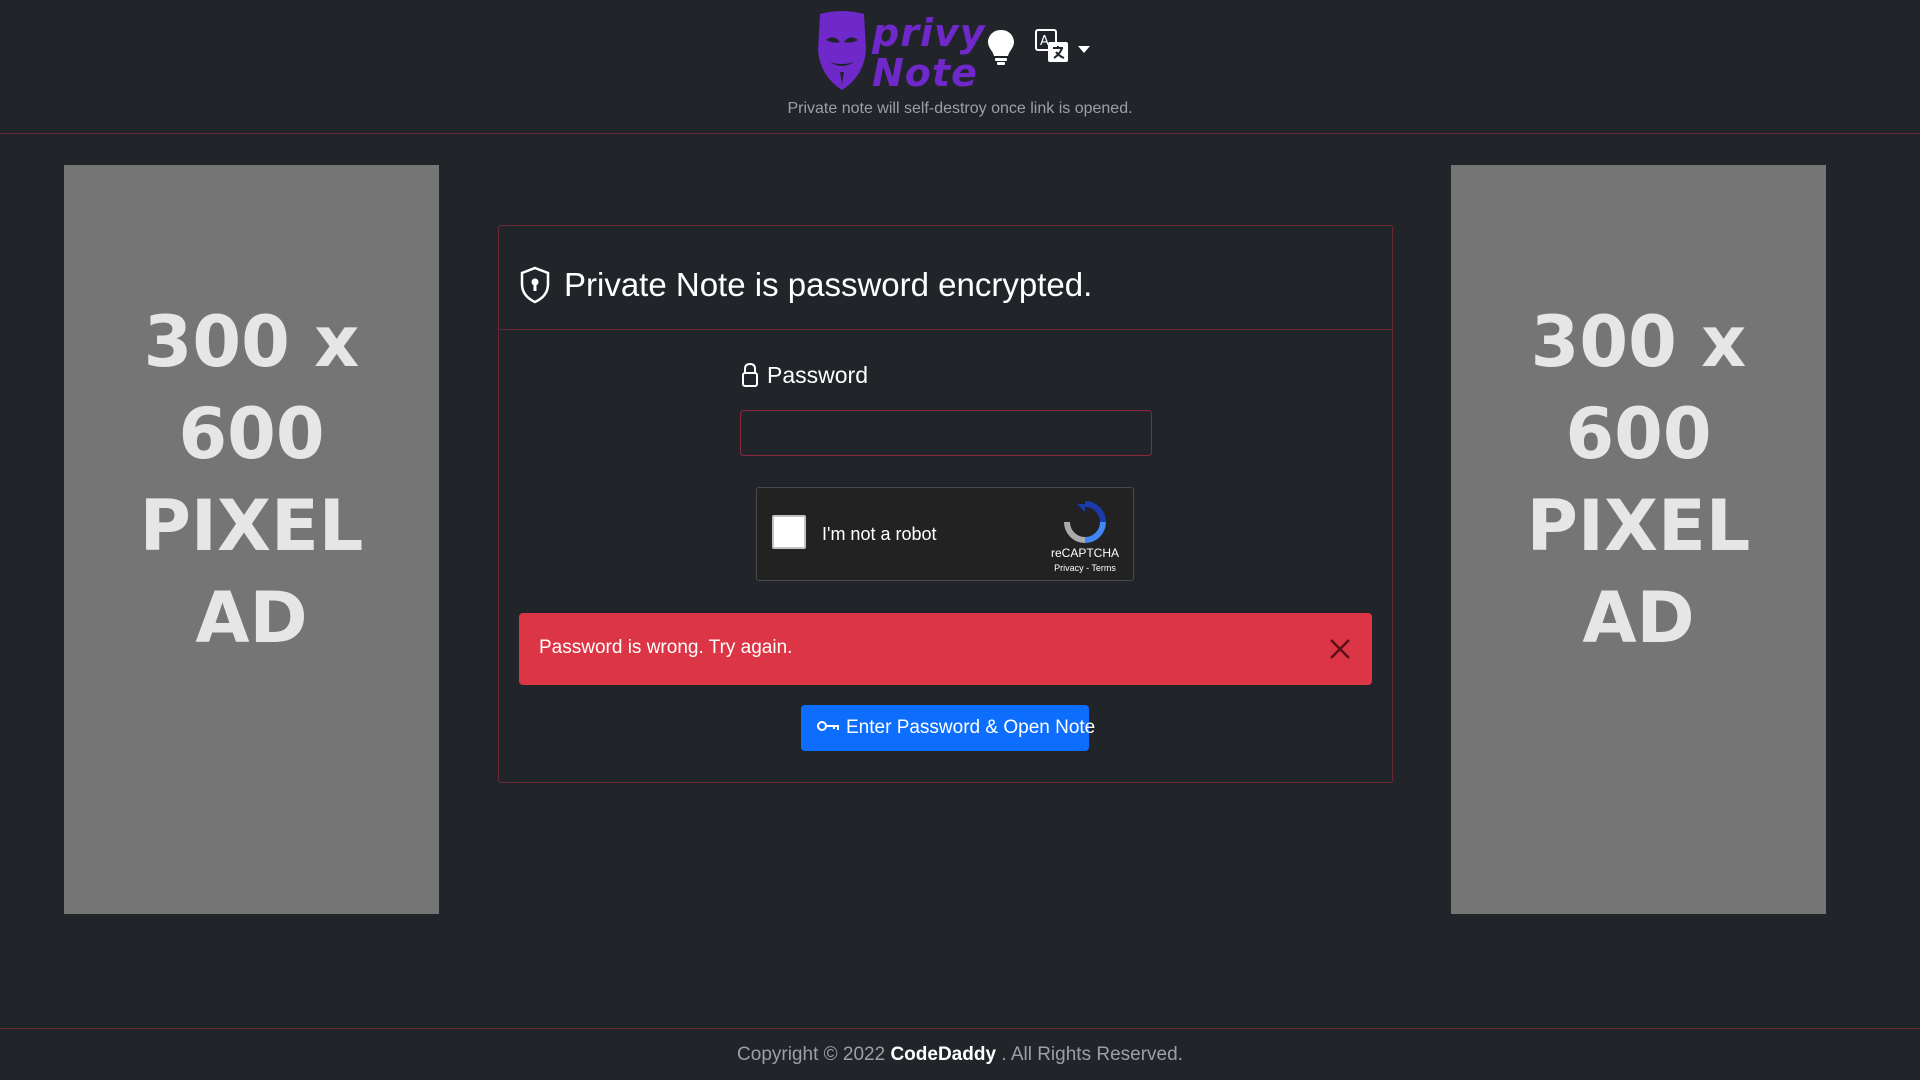  Describe the element at coordinates (945, 649) in the screenshot. I see `error-alert: Password is wrong. Try again.` at that location.